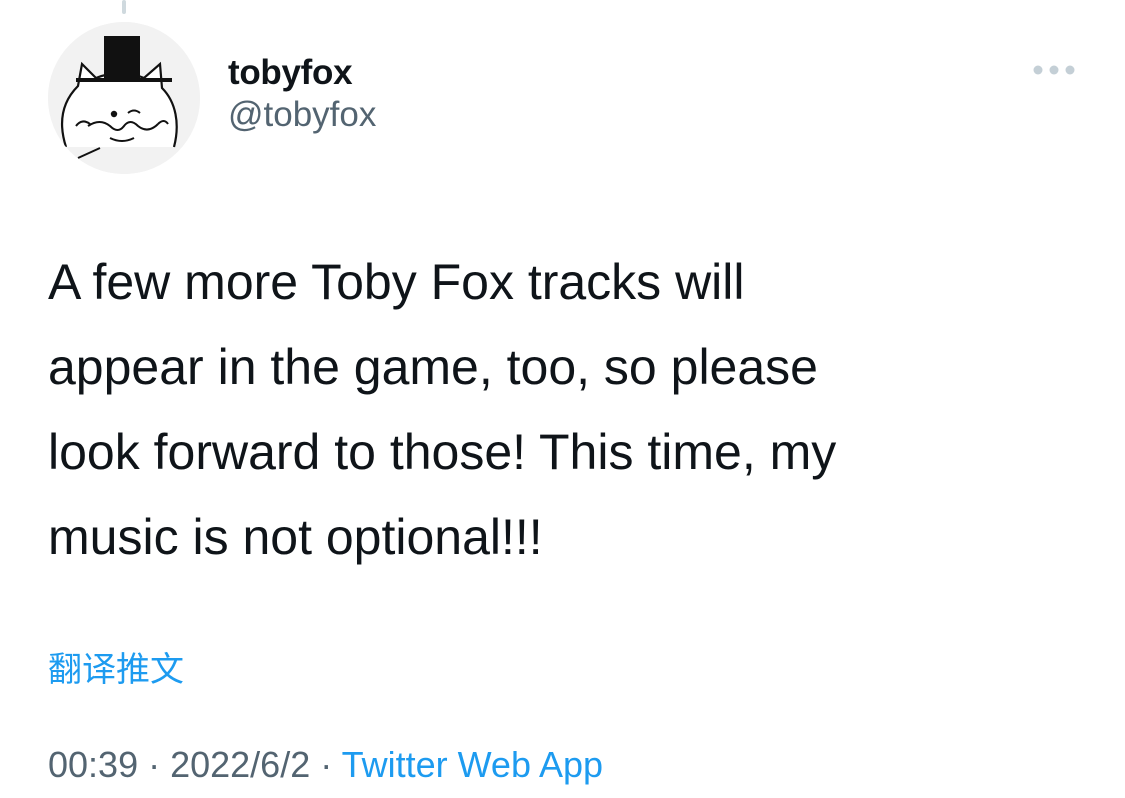 The width and height of the screenshot is (1125, 798). Describe the element at coordinates (116, 670) in the screenshot. I see `translate-tweet-link: 翻译推文` at that location.